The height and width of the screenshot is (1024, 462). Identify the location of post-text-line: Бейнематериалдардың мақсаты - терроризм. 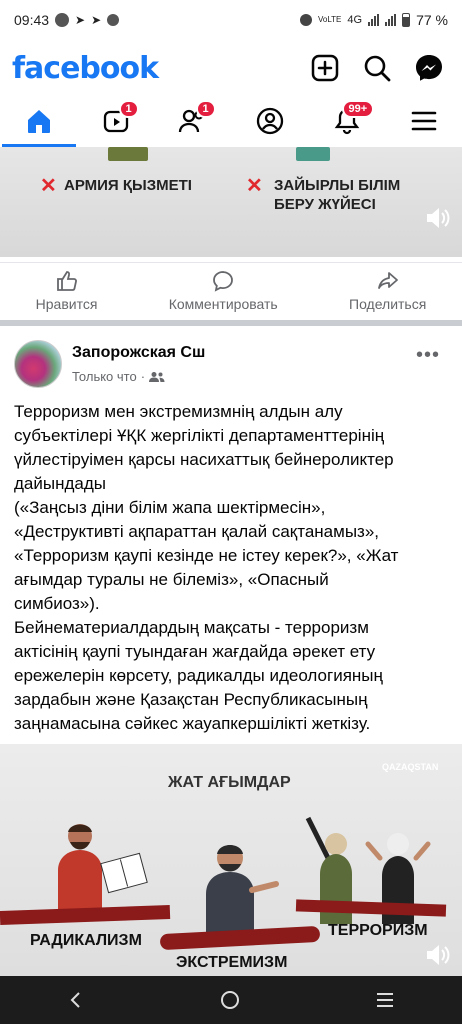
(191, 627).